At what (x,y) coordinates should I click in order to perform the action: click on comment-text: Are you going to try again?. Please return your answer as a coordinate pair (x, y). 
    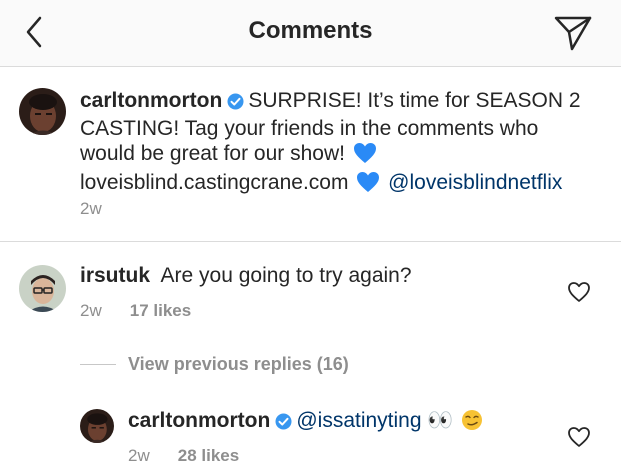
    Looking at the image, I should click on (286, 275).